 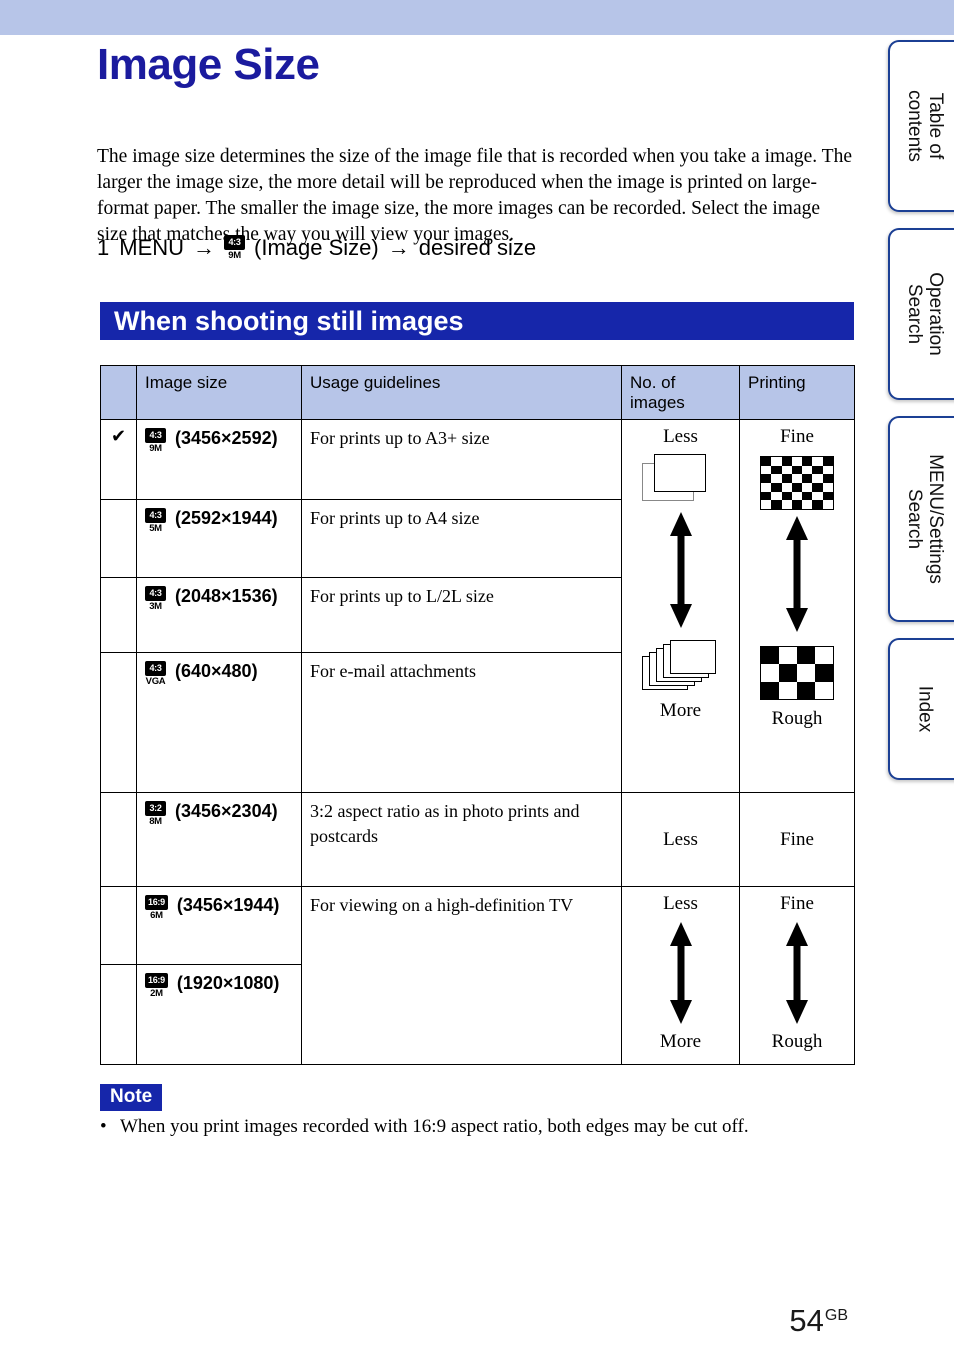 What do you see at coordinates (228, 982) in the screenshot?
I see `image-size-value: (1920×1080)` at bounding box center [228, 982].